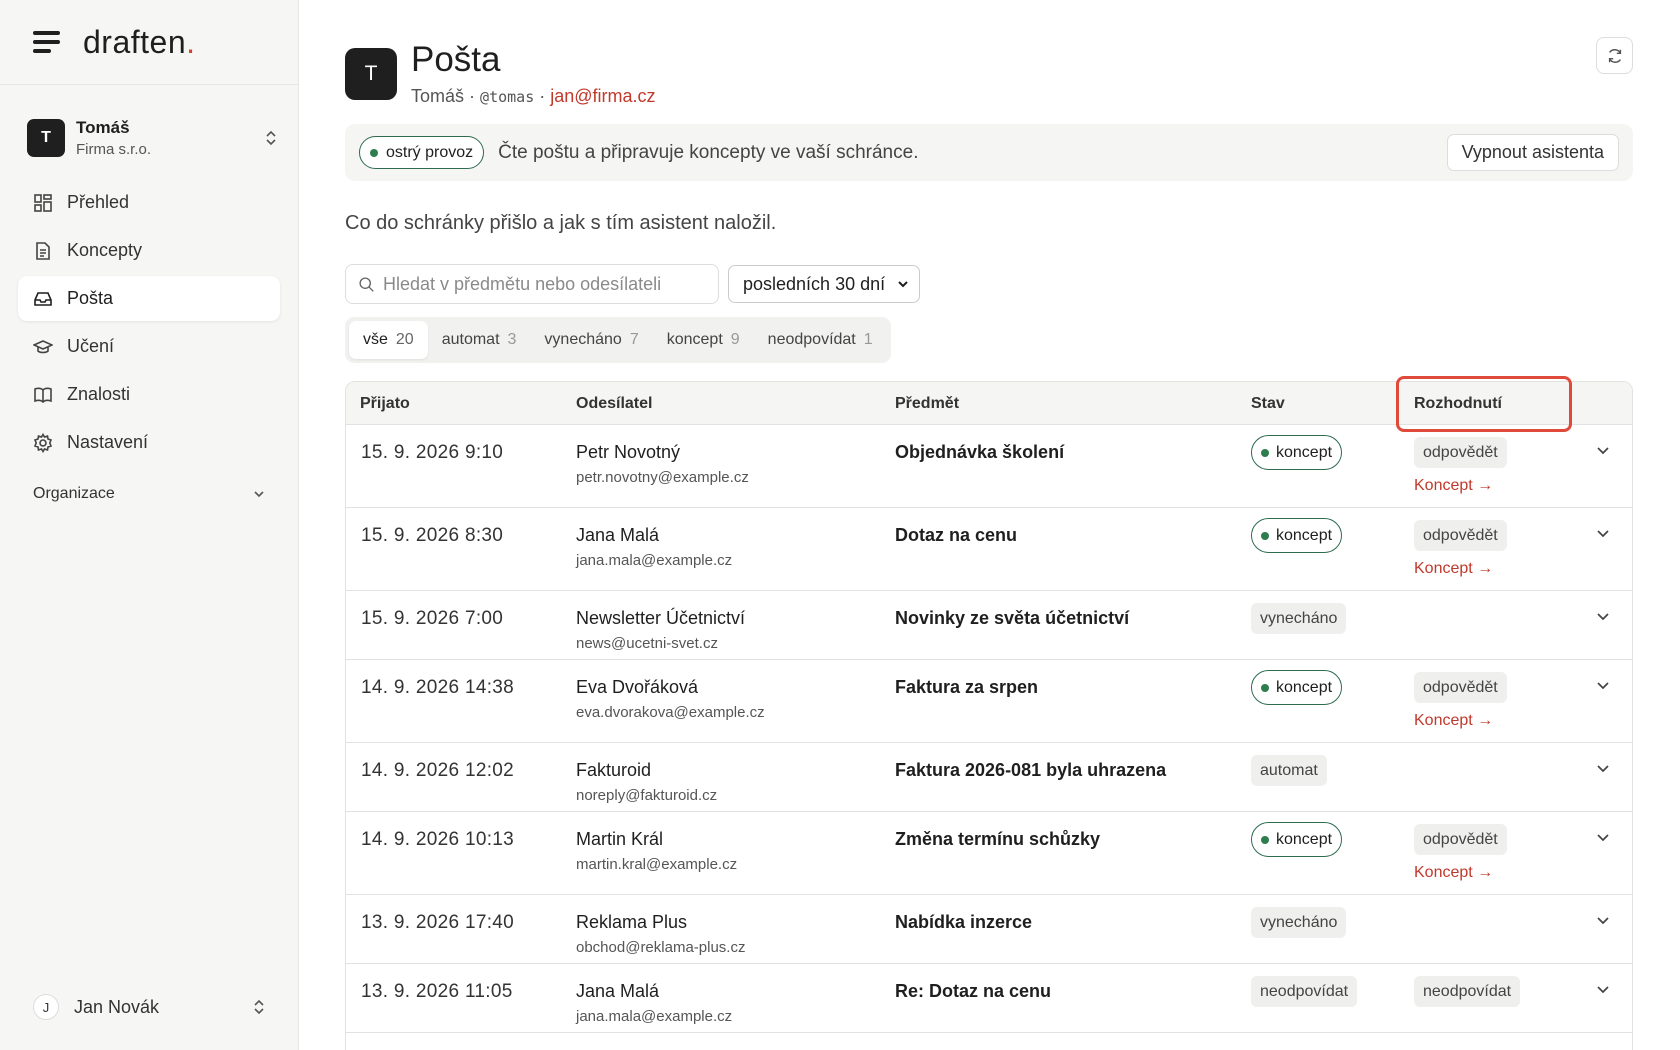 The width and height of the screenshot is (1680, 1050). I want to click on sidebar-item-nastaveni: Nastavení, so click(149, 442).